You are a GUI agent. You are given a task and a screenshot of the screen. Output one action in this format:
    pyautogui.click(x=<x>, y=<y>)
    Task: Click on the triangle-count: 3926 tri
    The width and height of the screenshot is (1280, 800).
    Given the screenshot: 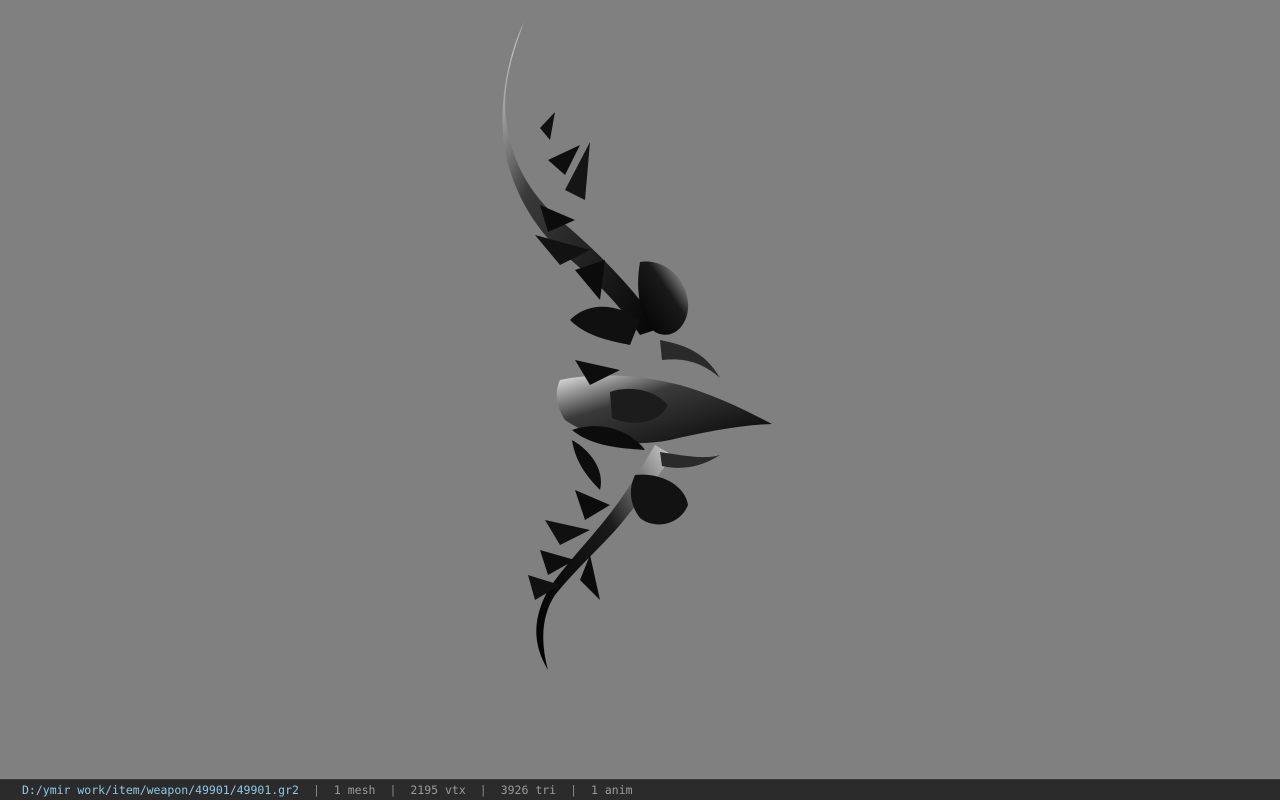 What is the action you would take?
    pyautogui.click(x=528, y=790)
    